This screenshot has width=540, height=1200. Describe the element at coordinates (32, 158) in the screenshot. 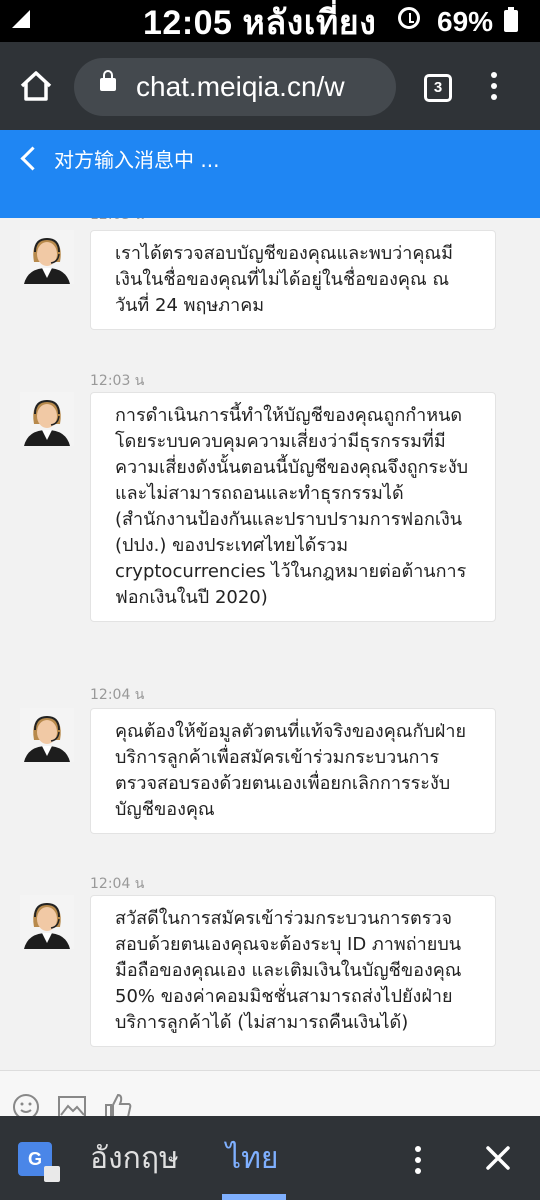

I see `back-icon` at that location.